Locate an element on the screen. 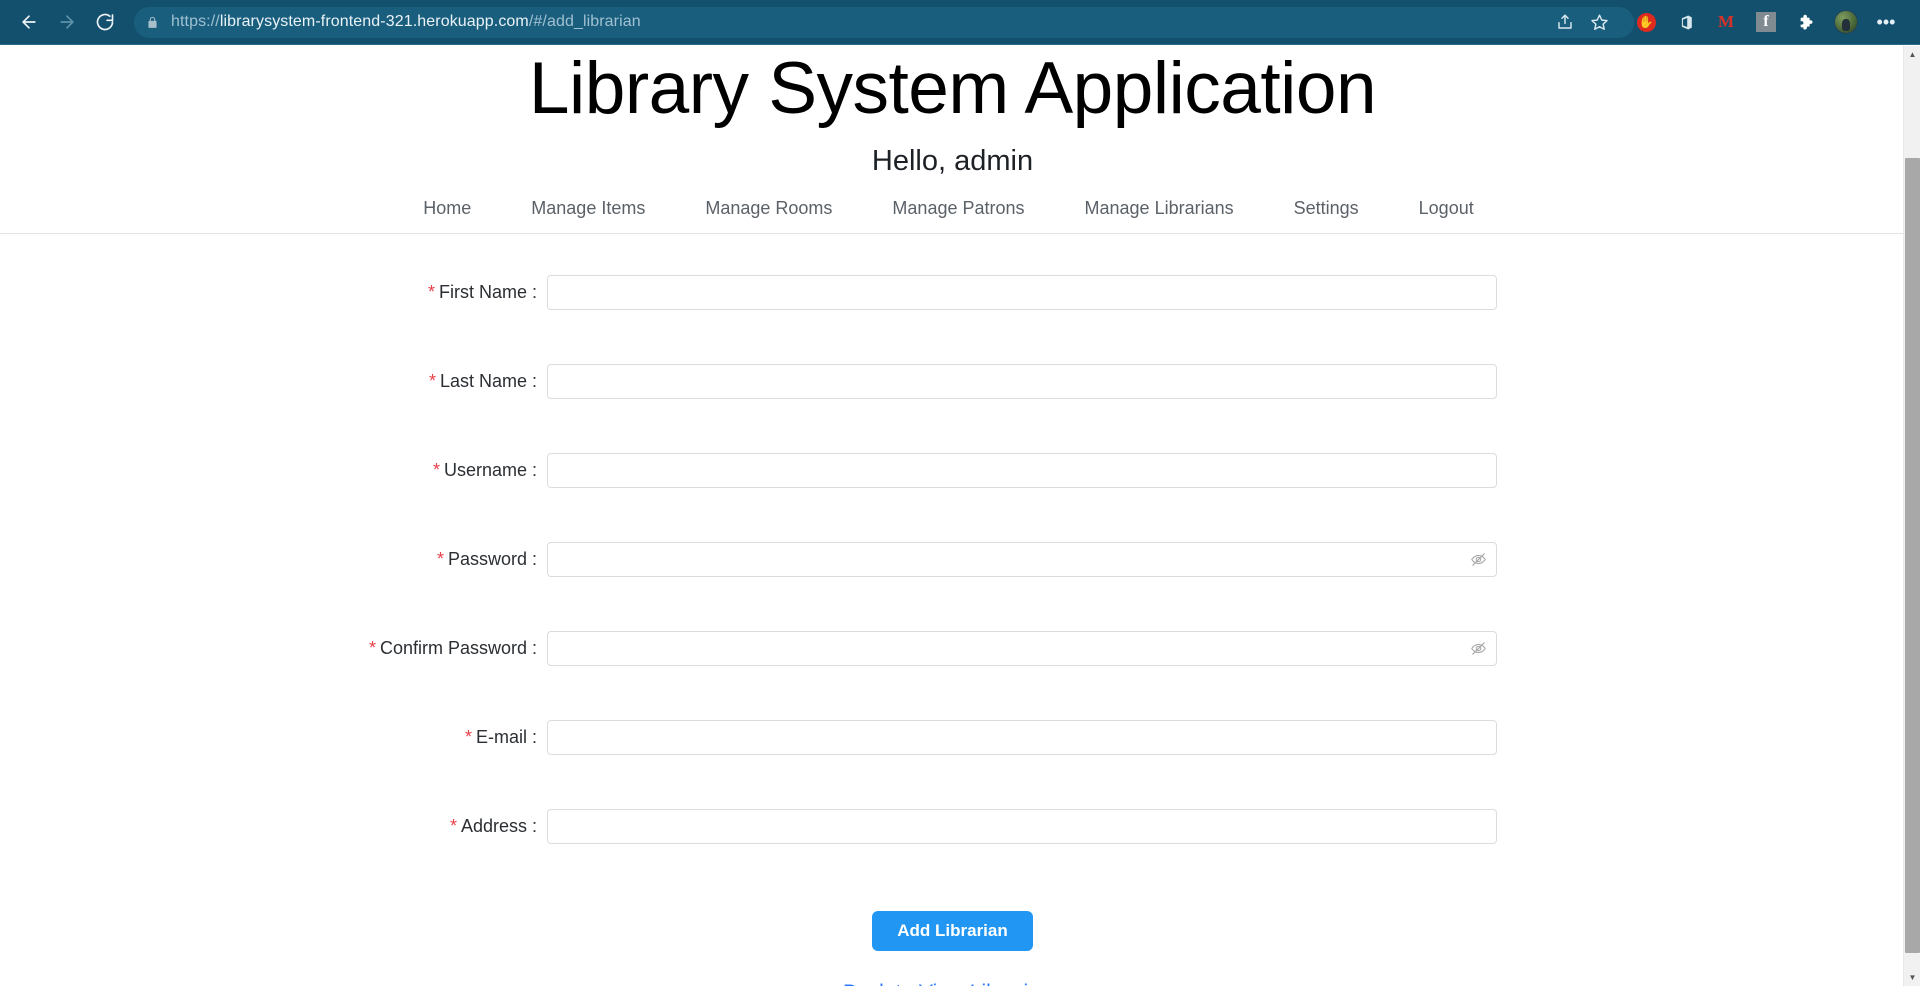  field-wrap-confirm-password is located at coordinates (1022, 648).